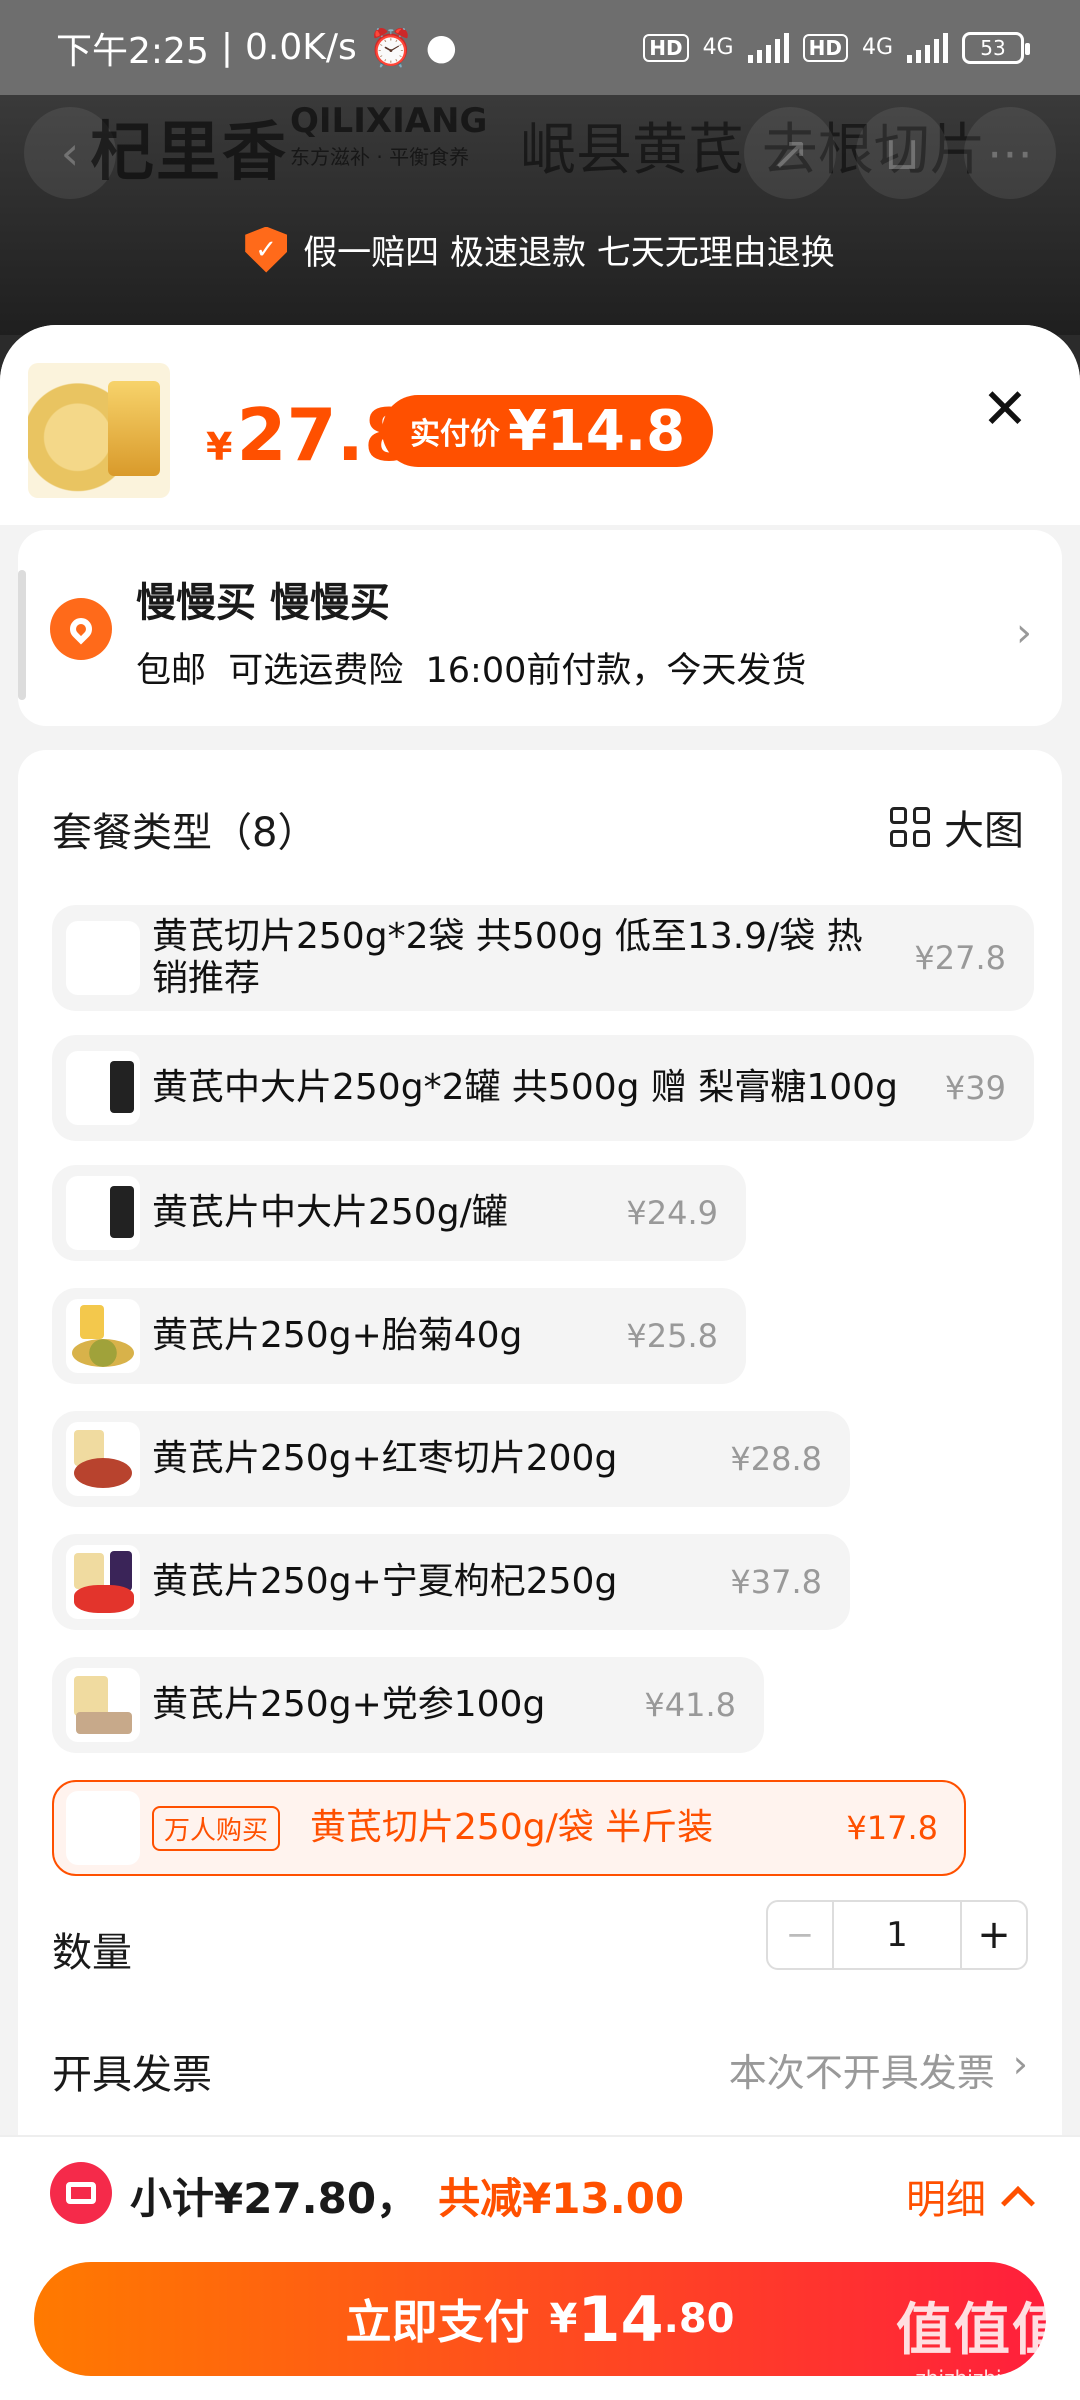 The image size is (1080, 2400). Describe the element at coordinates (408, 1705) in the screenshot. I see `option-item: 黄芪片250g+党参100g ¥41.8` at that location.